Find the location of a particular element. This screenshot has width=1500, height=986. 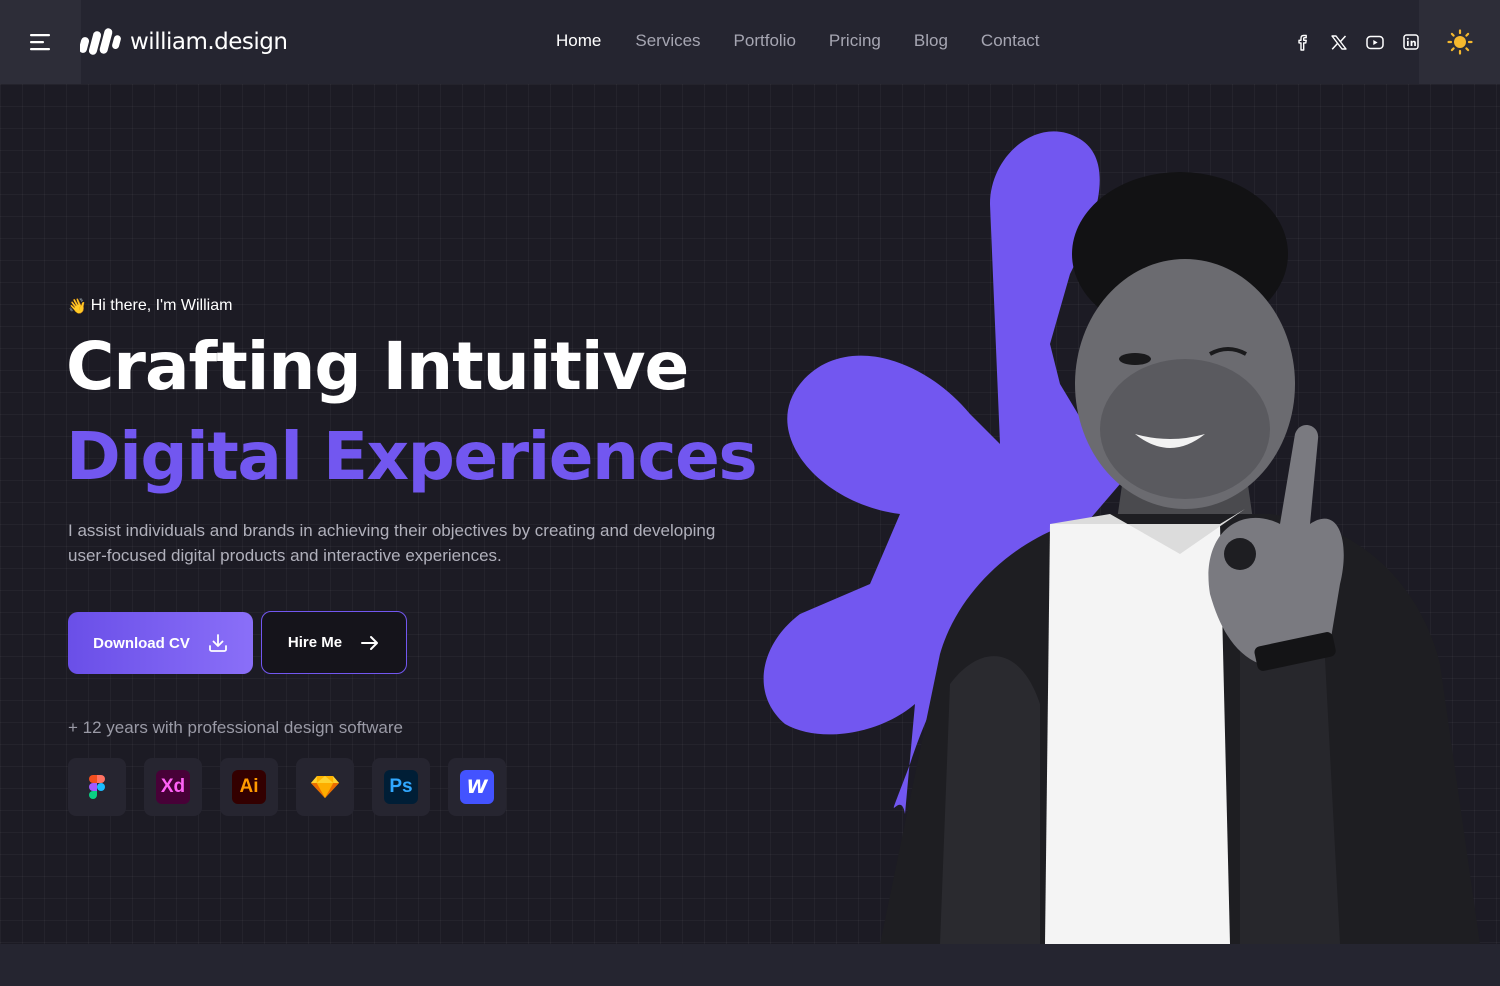

webflow-label: W is located at coordinates (477, 787).